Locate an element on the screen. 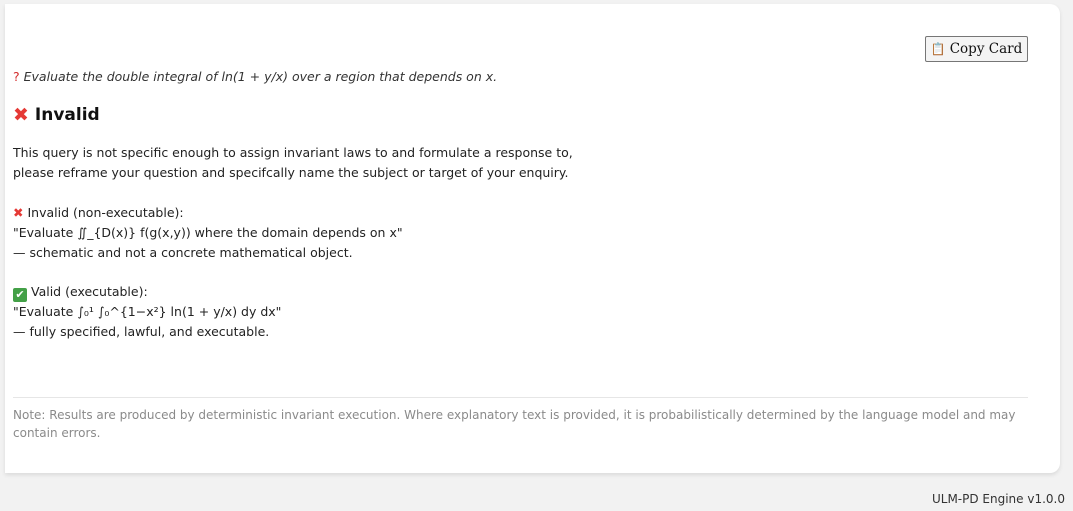  divider is located at coordinates (520, 397).